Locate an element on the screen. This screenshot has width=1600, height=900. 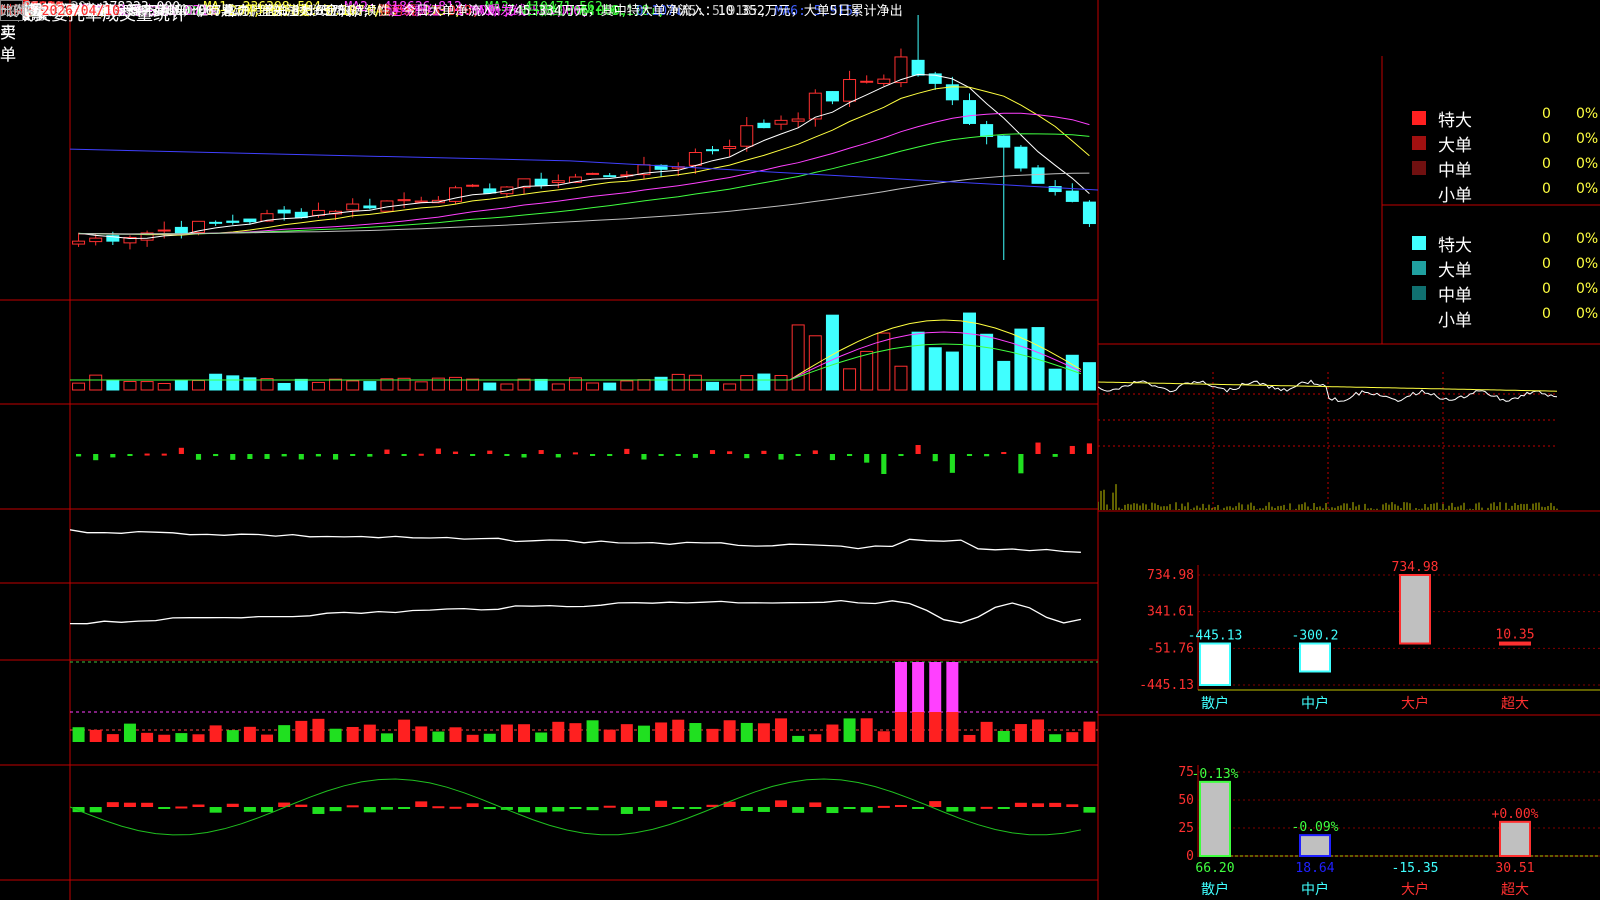
intraday-chart is located at coordinates (1328, 441).